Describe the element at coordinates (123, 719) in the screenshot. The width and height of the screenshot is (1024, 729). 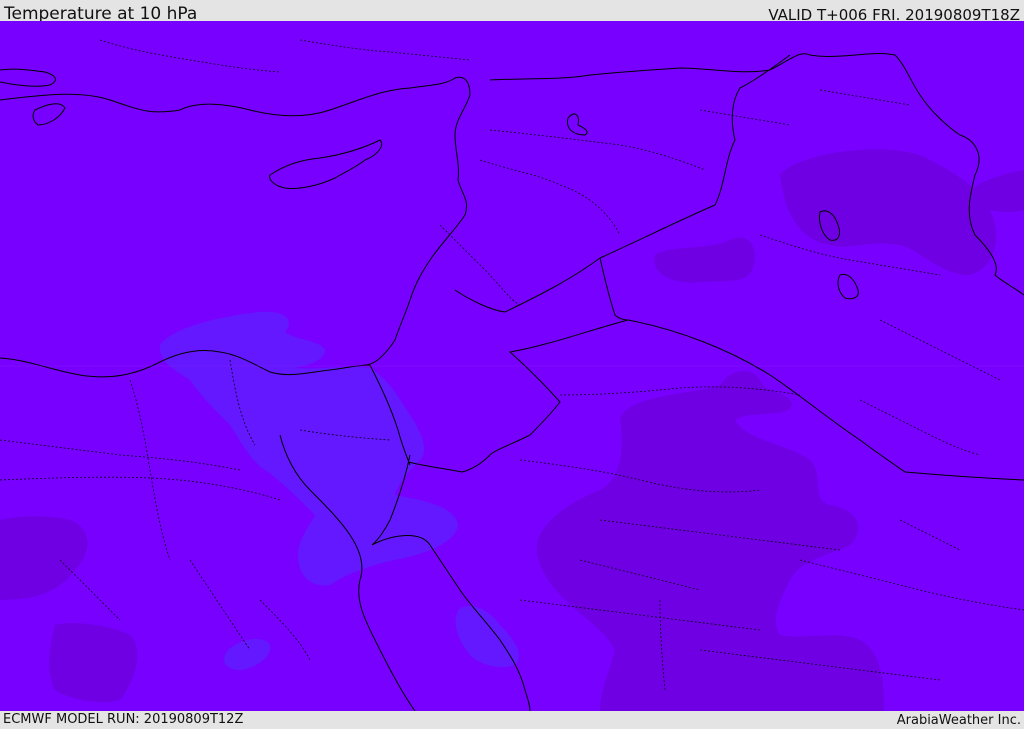
I see `model-run-label: ECMWF MODEL RUN: 20190809T12Z` at that location.